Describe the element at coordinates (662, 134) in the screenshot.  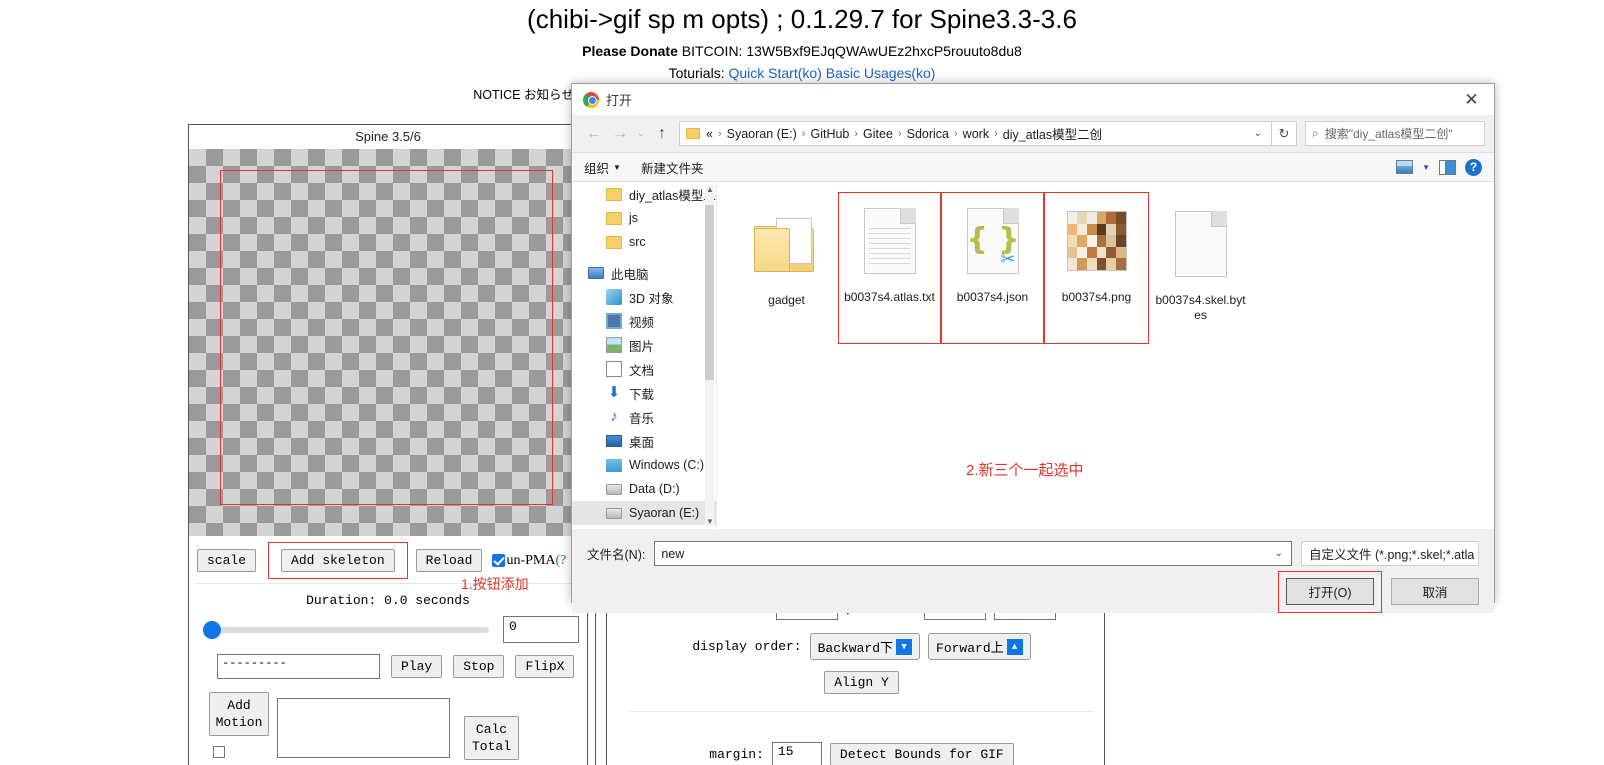
I see `up-icon: ↑` at that location.